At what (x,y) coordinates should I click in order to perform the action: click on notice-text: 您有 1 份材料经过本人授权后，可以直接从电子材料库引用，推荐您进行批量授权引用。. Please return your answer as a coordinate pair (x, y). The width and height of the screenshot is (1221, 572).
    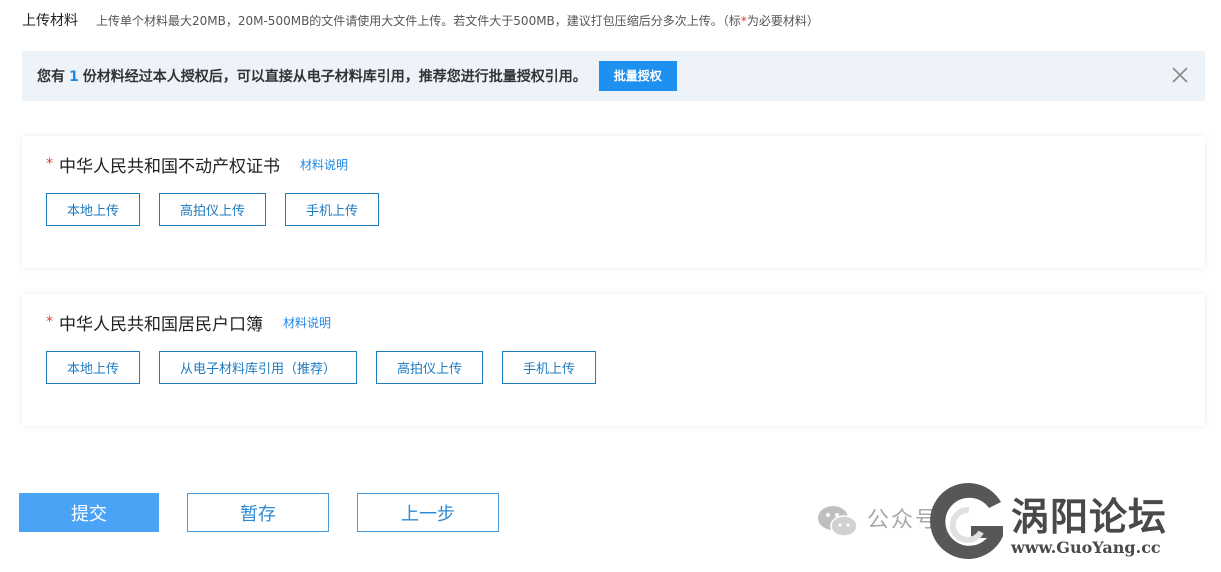
    Looking at the image, I should click on (312, 76).